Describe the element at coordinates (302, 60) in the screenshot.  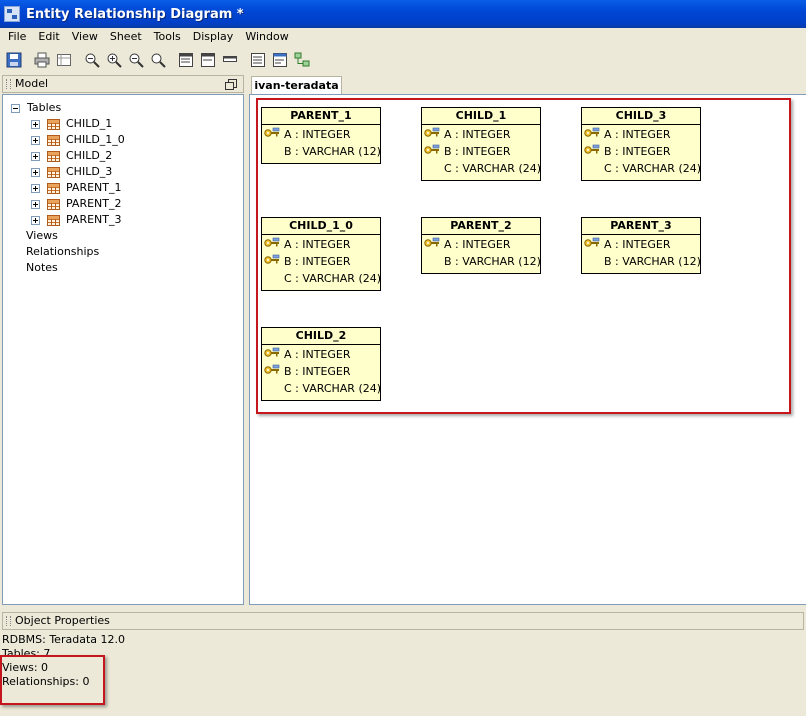
I see `arrange-icon` at that location.